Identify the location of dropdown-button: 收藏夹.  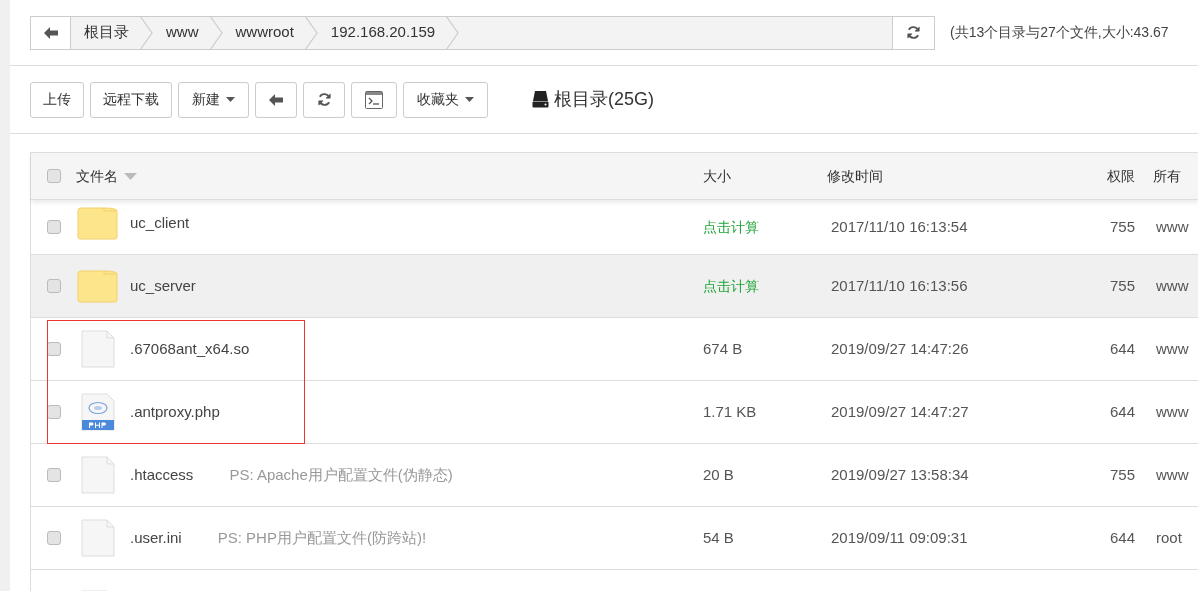
(445, 99).